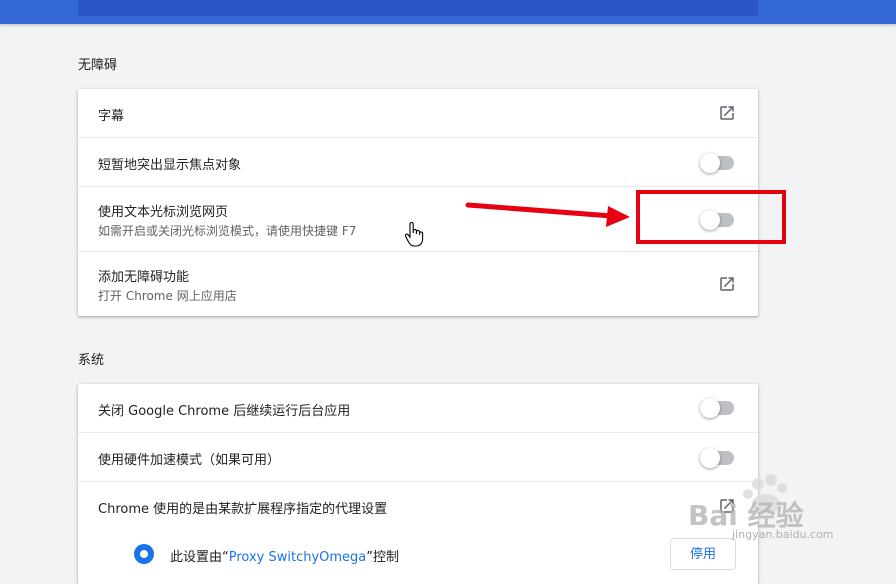 The height and width of the screenshot is (584, 896). I want to click on watermark-url: jingyan.baidu.com, so click(783, 534).